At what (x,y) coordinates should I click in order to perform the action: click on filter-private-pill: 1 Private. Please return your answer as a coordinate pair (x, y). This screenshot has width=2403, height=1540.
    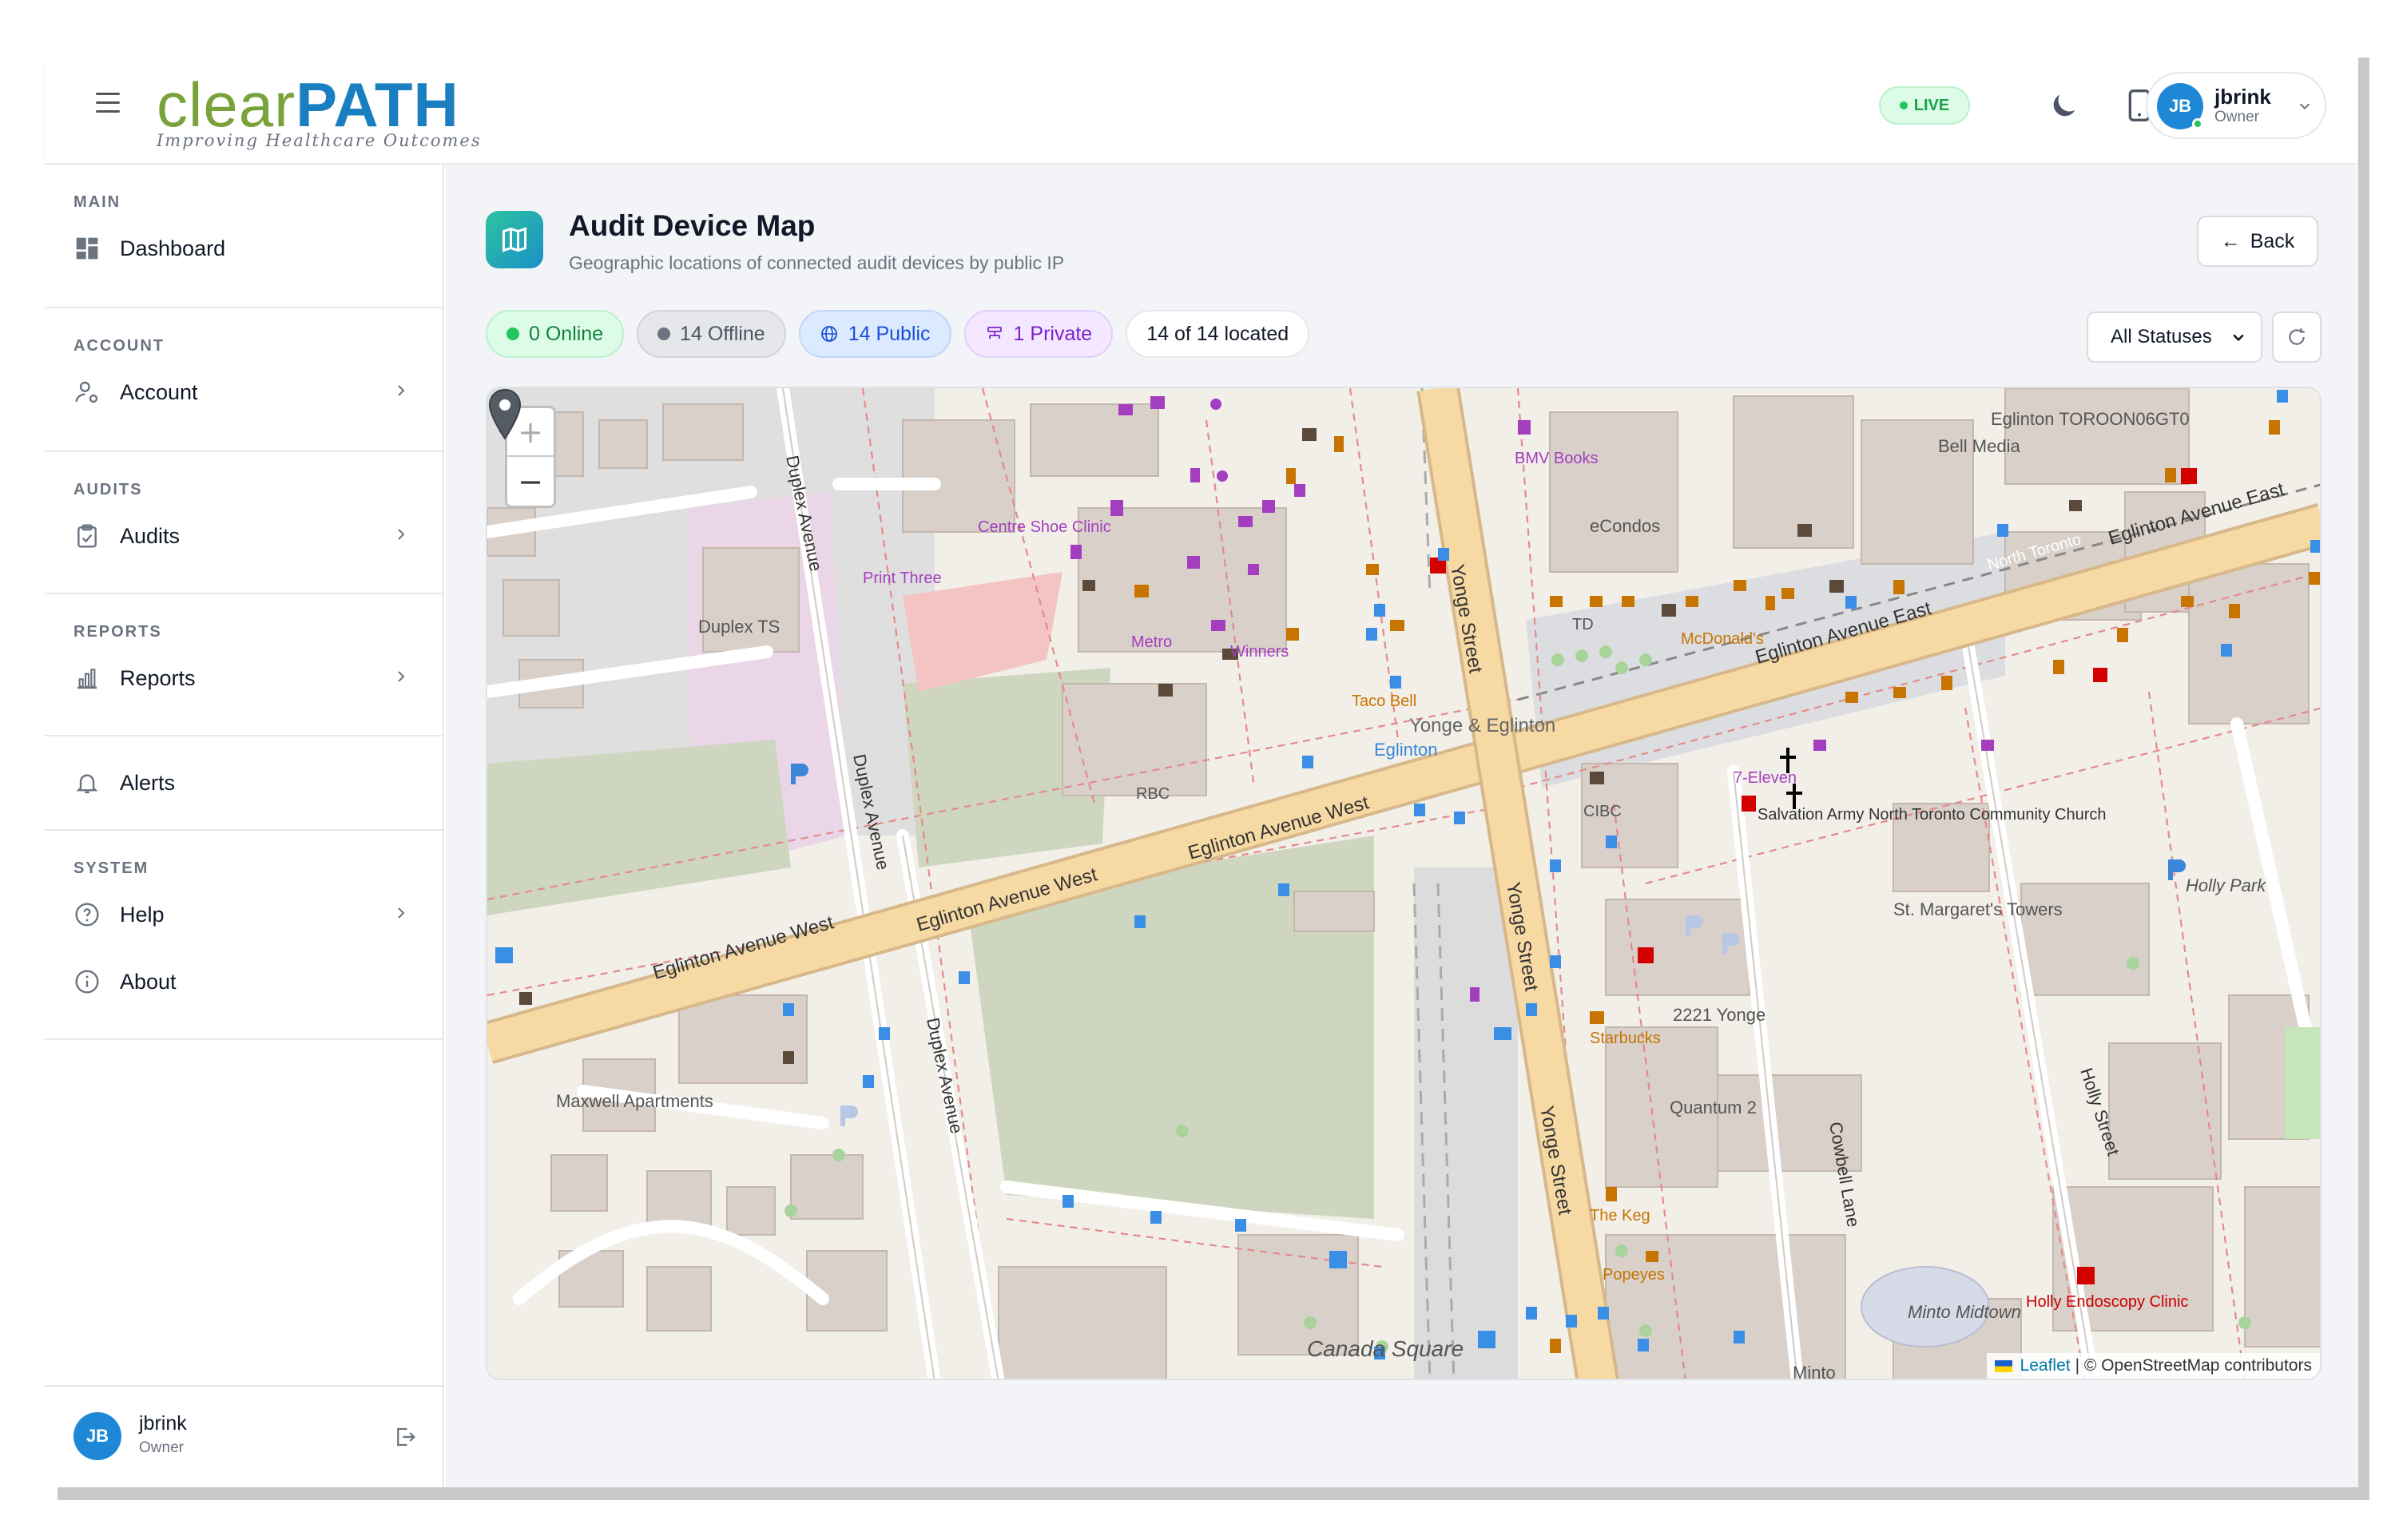
    Looking at the image, I should click on (1038, 334).